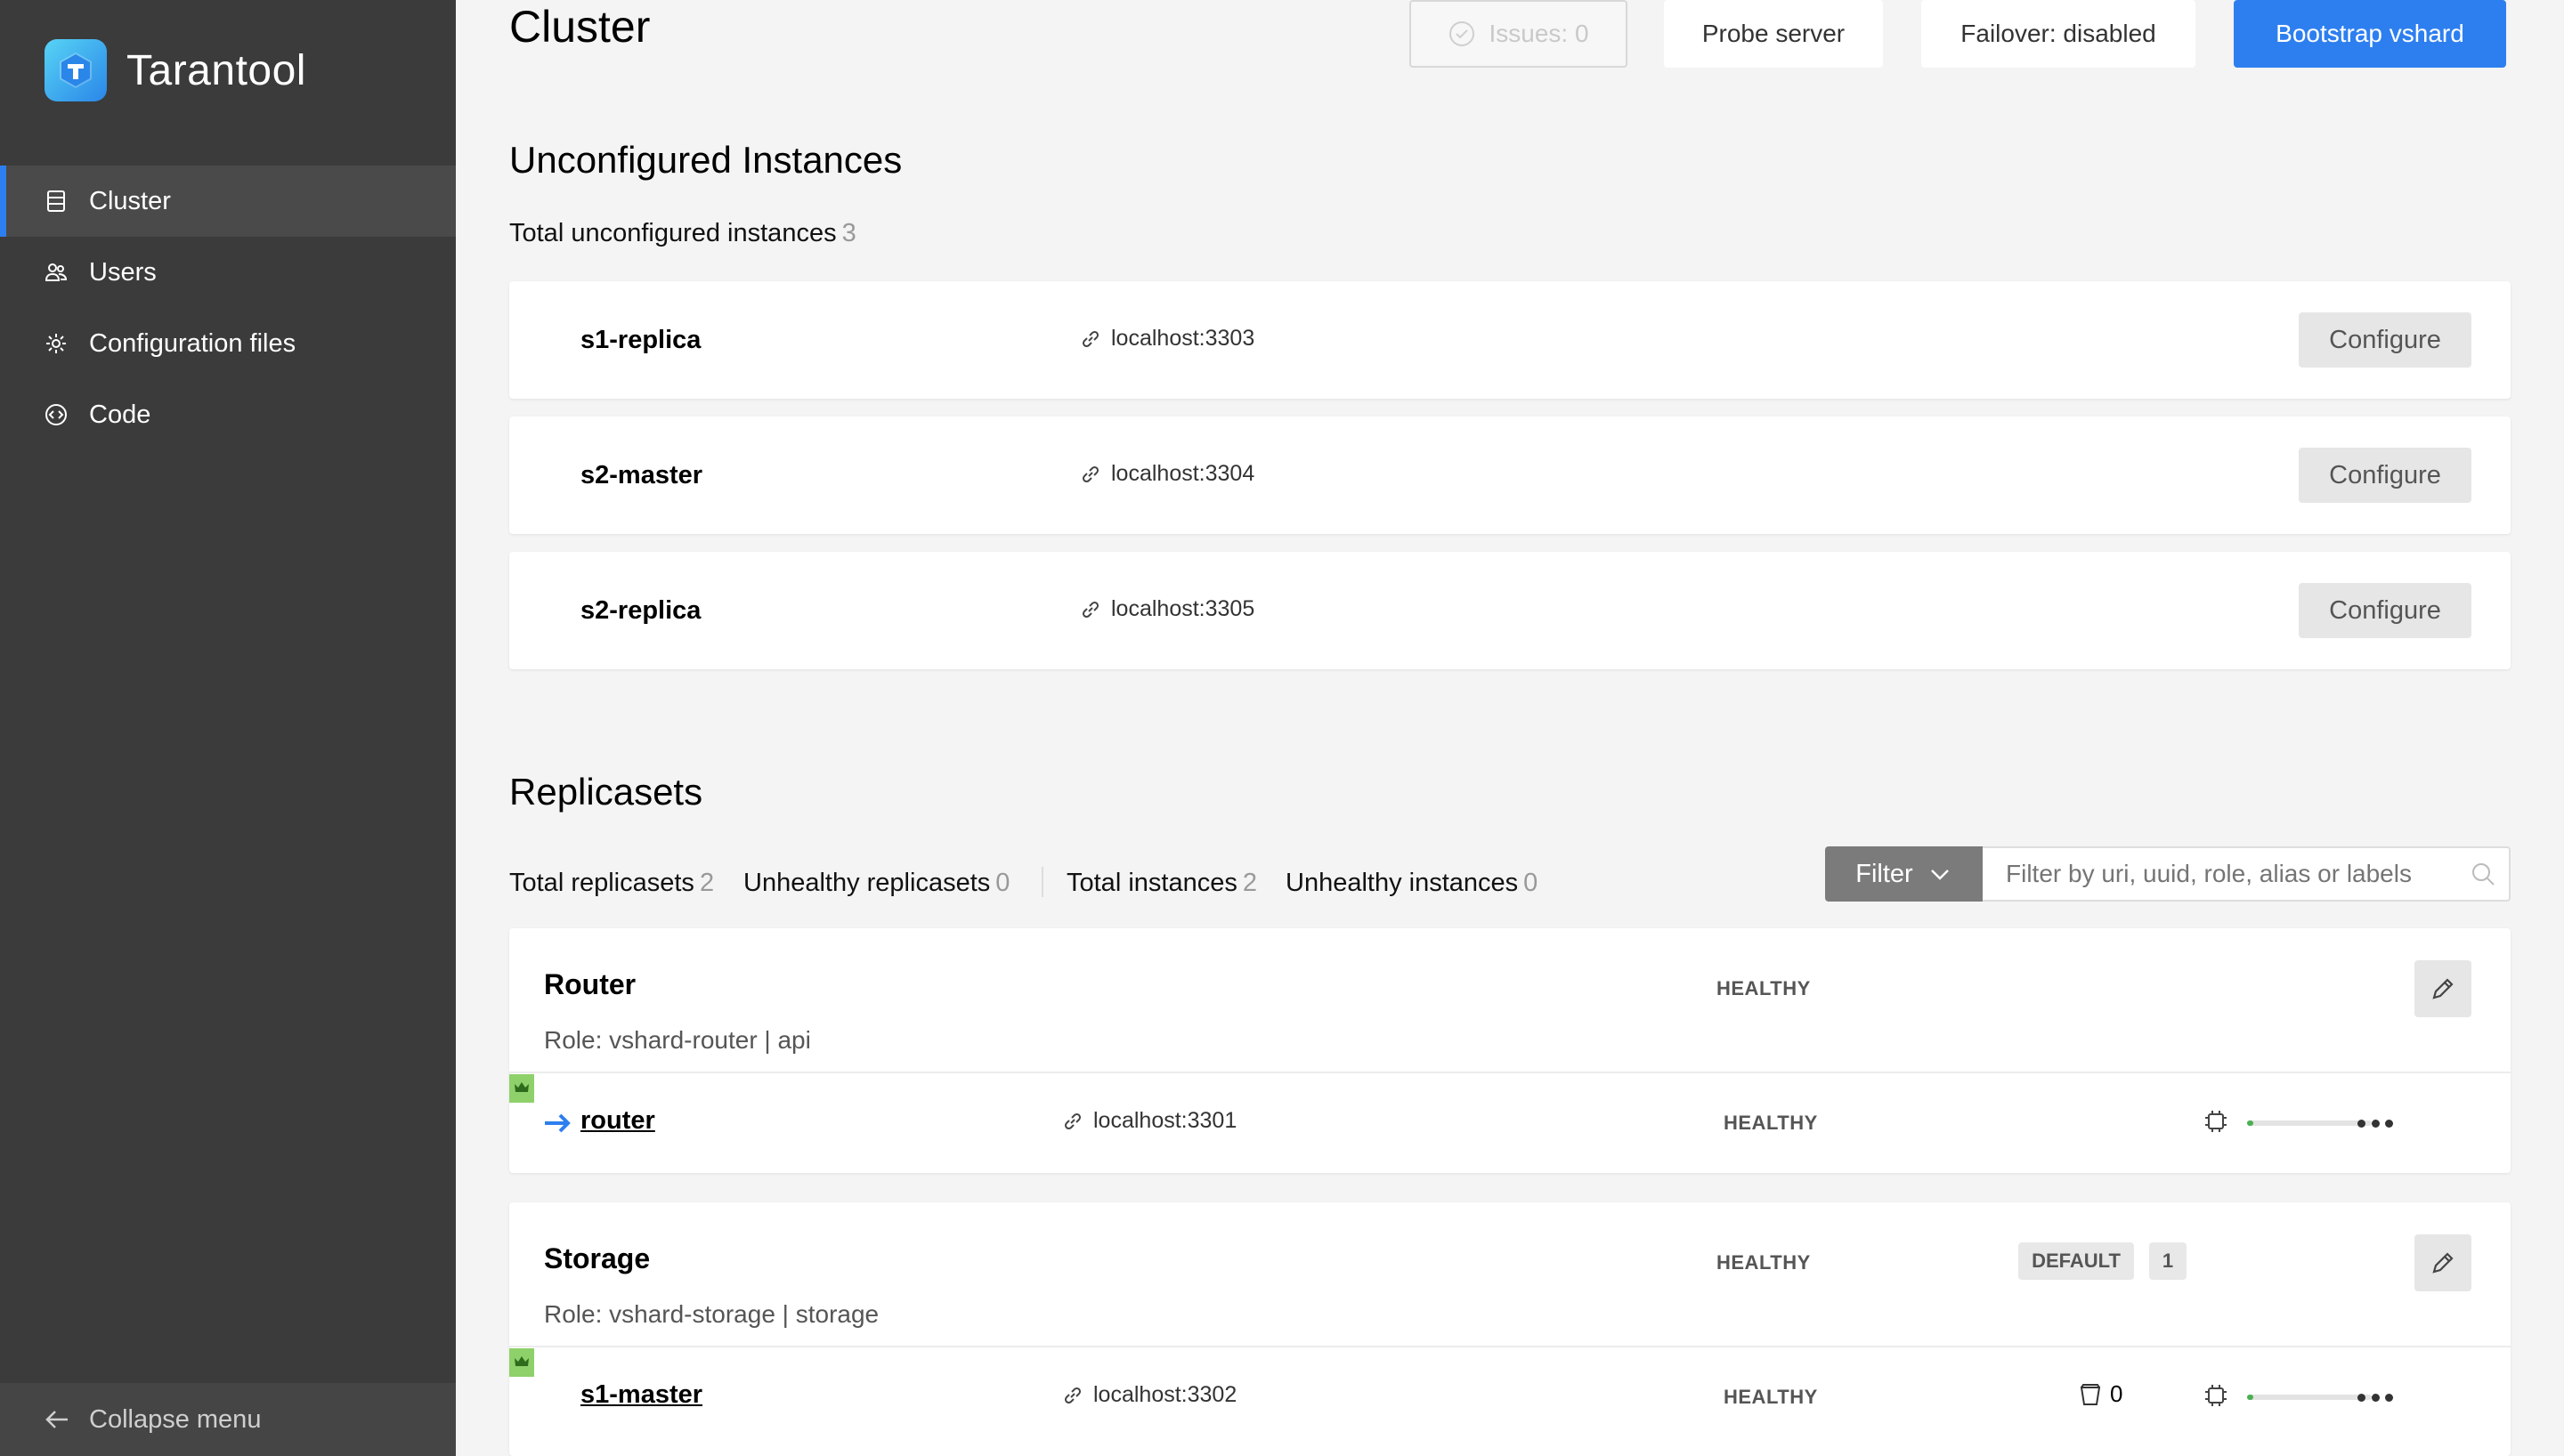 This screenshot has height=1456, width=2564. Describe the element at coordinates (2247, 874) in the screenshot. I see `filter-input` at that location.